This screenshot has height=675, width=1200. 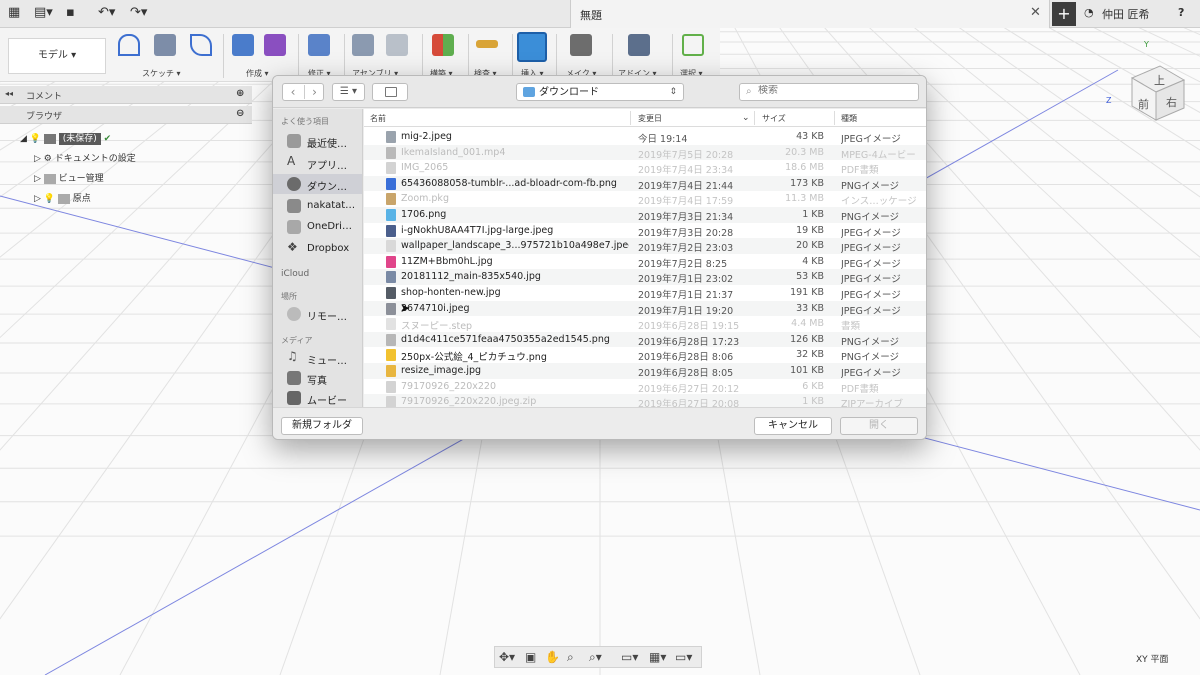 What do you see at coordinates (1089, 12) in the screenshot?
I see `clock-icon: ◔` at bounding box center [1089, 12].